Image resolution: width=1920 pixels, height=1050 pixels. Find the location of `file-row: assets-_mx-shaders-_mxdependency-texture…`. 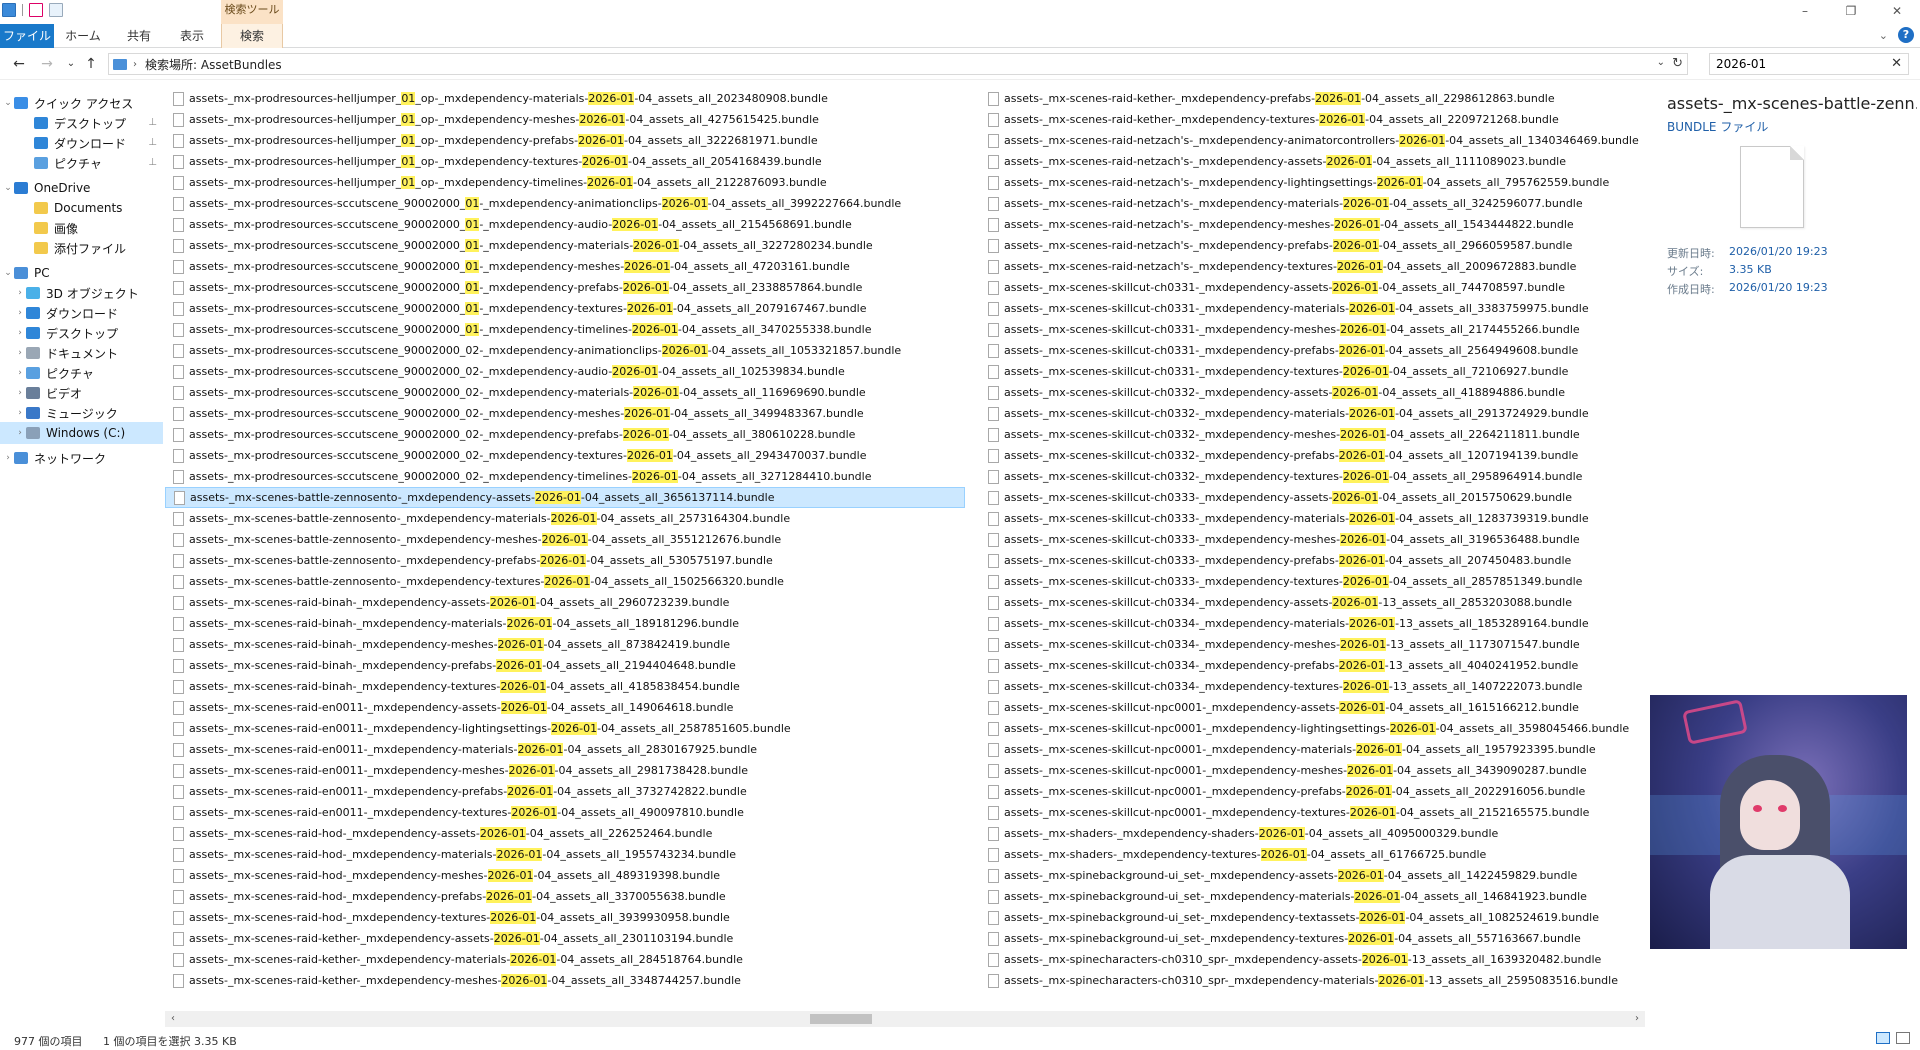

file-row: assets-_mx-shaders-_mxdependency-texture… is located at coordinates (1310, 854).